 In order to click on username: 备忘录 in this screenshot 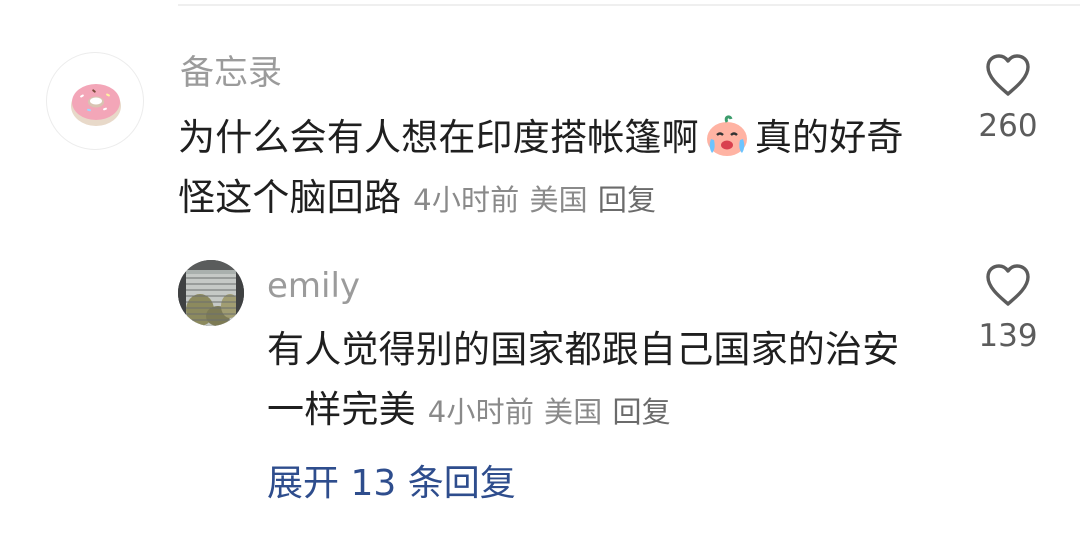, I will do `click(231, 73)`.